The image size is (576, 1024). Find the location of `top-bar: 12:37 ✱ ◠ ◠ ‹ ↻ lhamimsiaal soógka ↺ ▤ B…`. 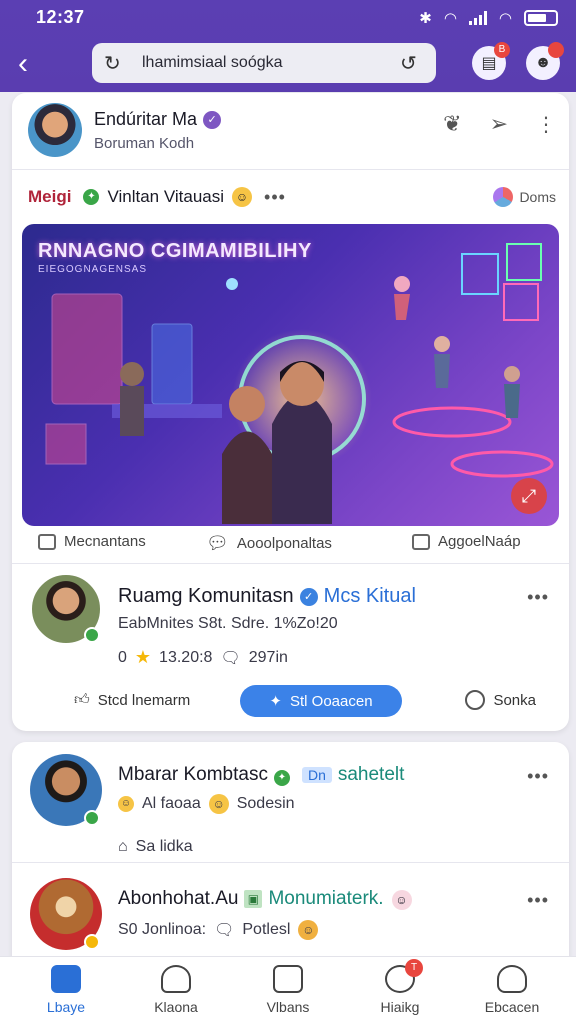

top-bar: 12:37 ✱ ◠ ◠ ‹ ↻ lhamimsiaal soógka ↺ ▤ B… is located at coordinates (288, 46).